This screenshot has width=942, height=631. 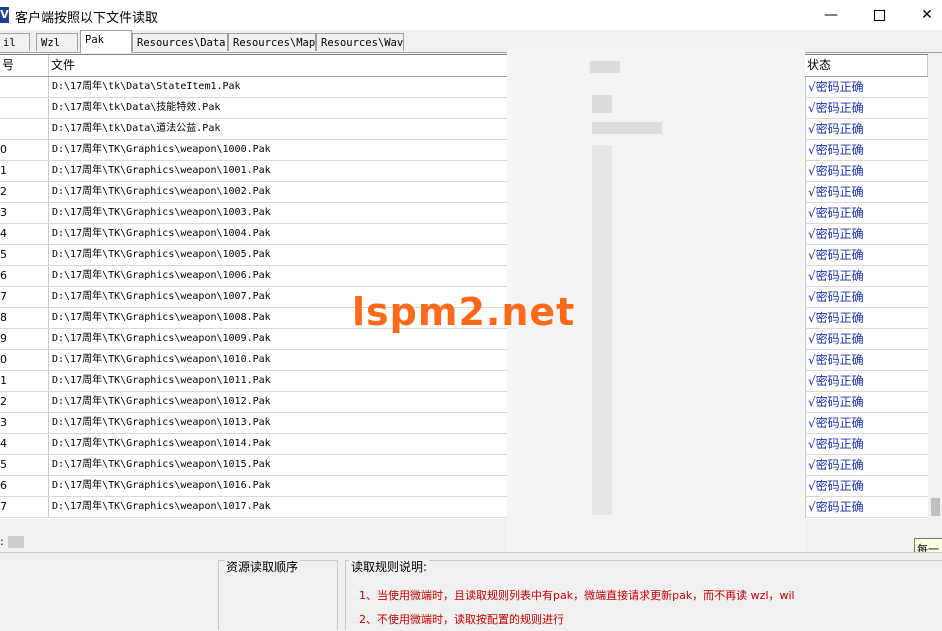 What do you see at coordinates (161, 380) in the screenshot?
I see `row-file-path: D:\17周年\TK\Graphics\weapon\1011.Pak` at bounding box center [161, 380].